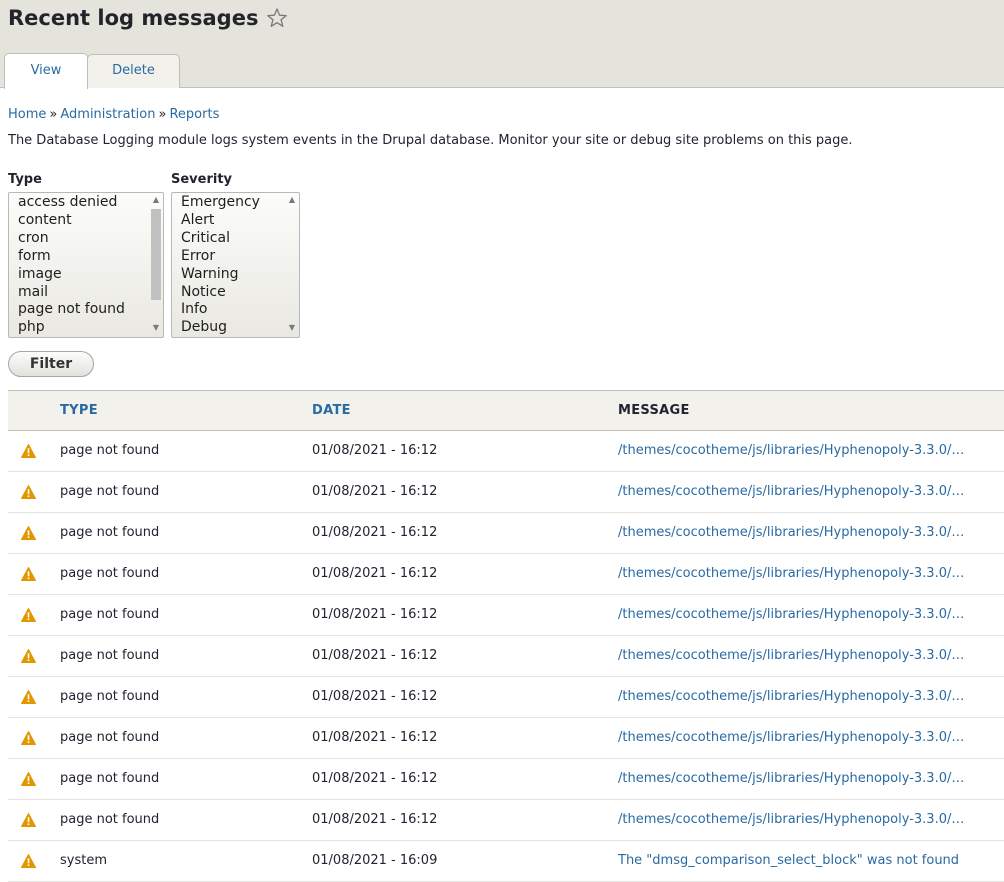 Image resolution: width=1004 pixels, height=882 pixels. I want to click on severity-filter-scrollbar: ▲ ▼, so click(292, 265).